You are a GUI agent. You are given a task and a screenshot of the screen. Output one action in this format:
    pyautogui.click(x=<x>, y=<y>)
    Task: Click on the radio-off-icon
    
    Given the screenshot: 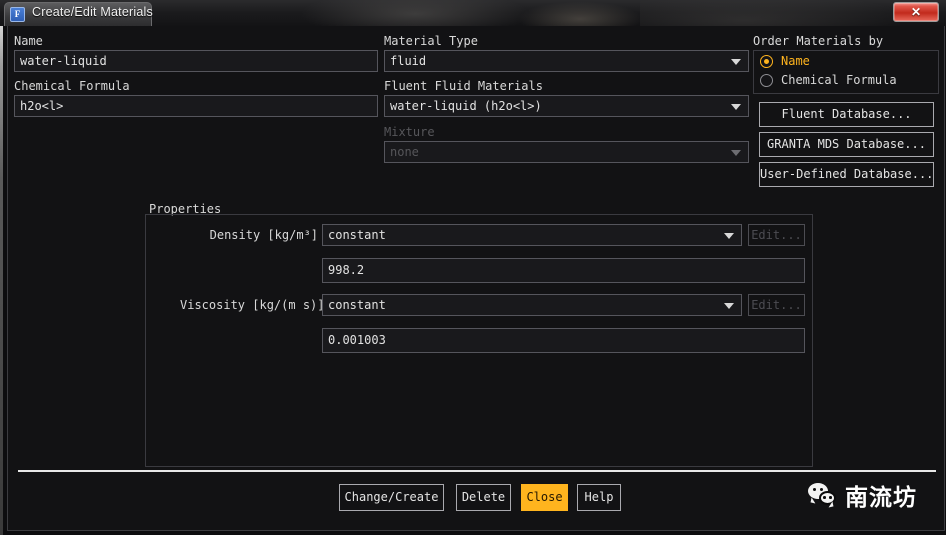 What is the action you would take?
    pyautogui.click(x=766, y=80)
    